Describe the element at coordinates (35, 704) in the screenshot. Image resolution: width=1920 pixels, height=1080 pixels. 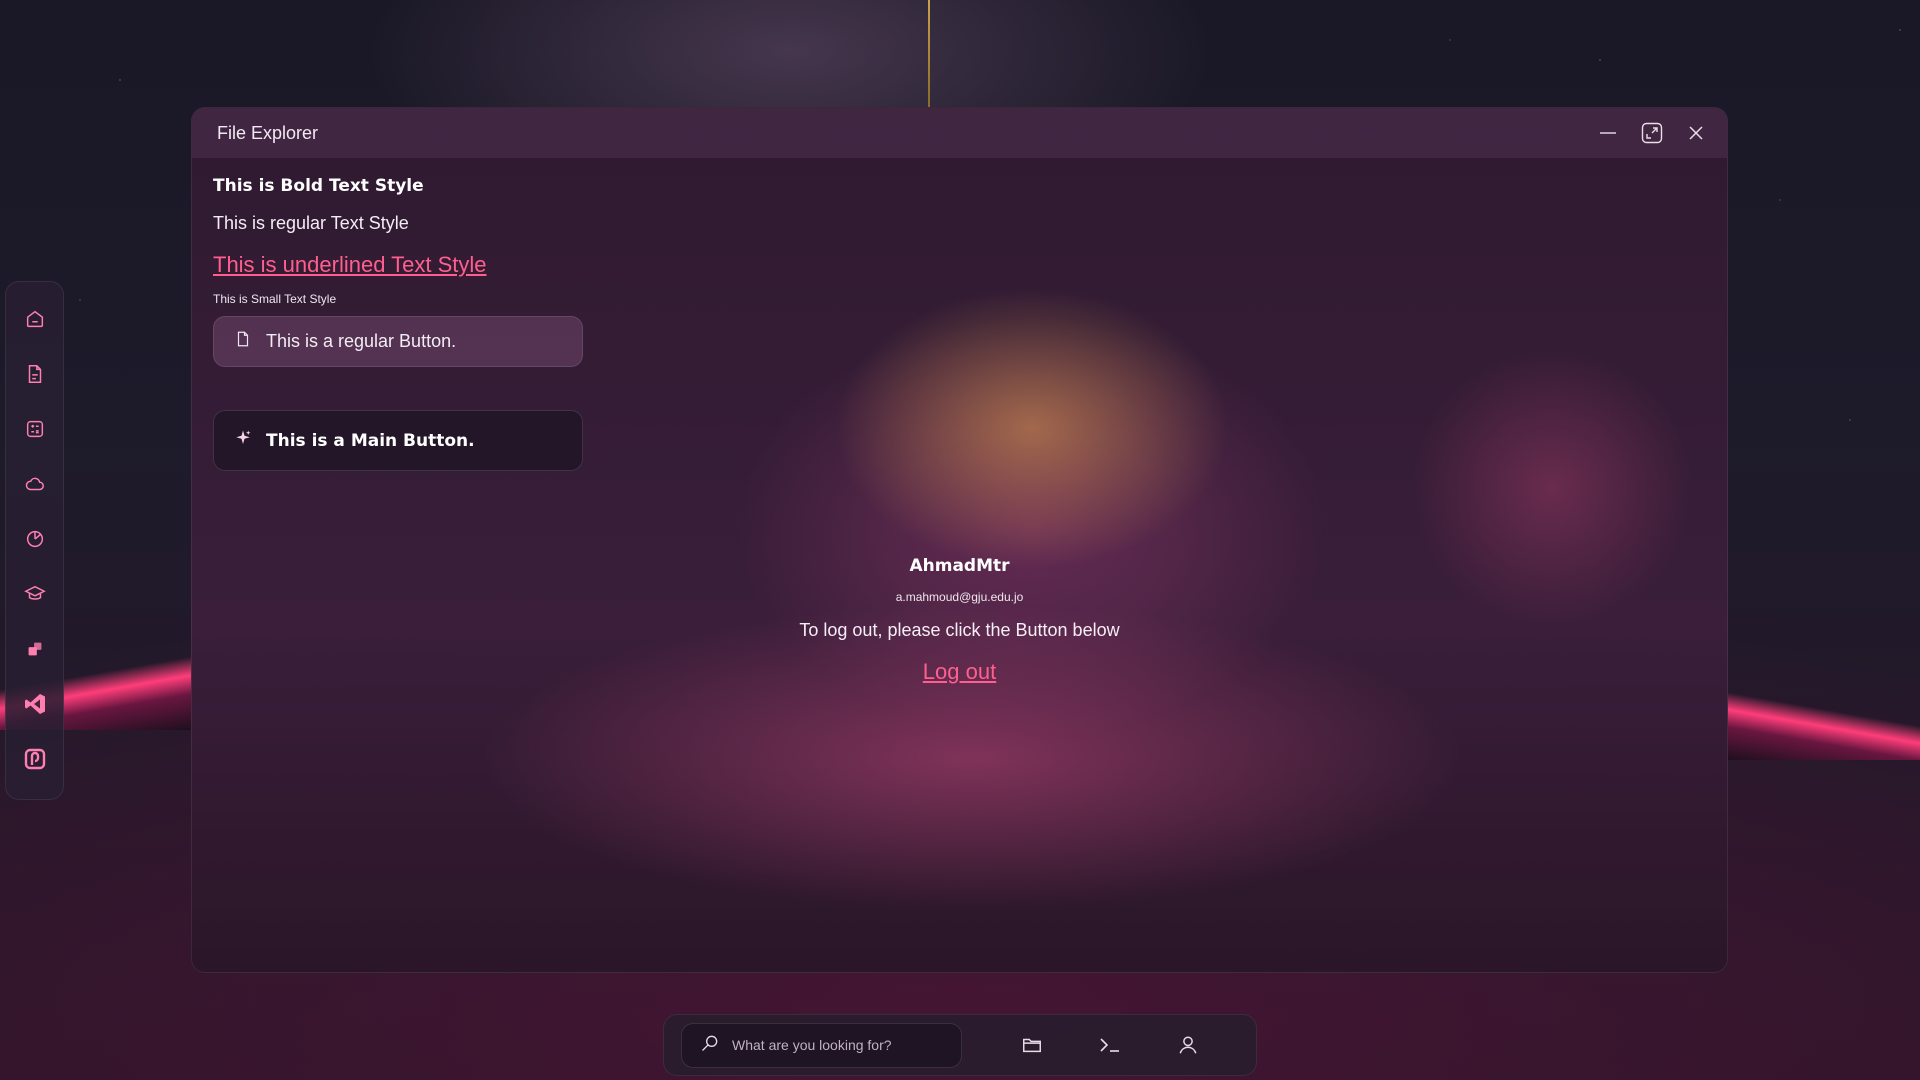
I see `vscode-icon` at that location.